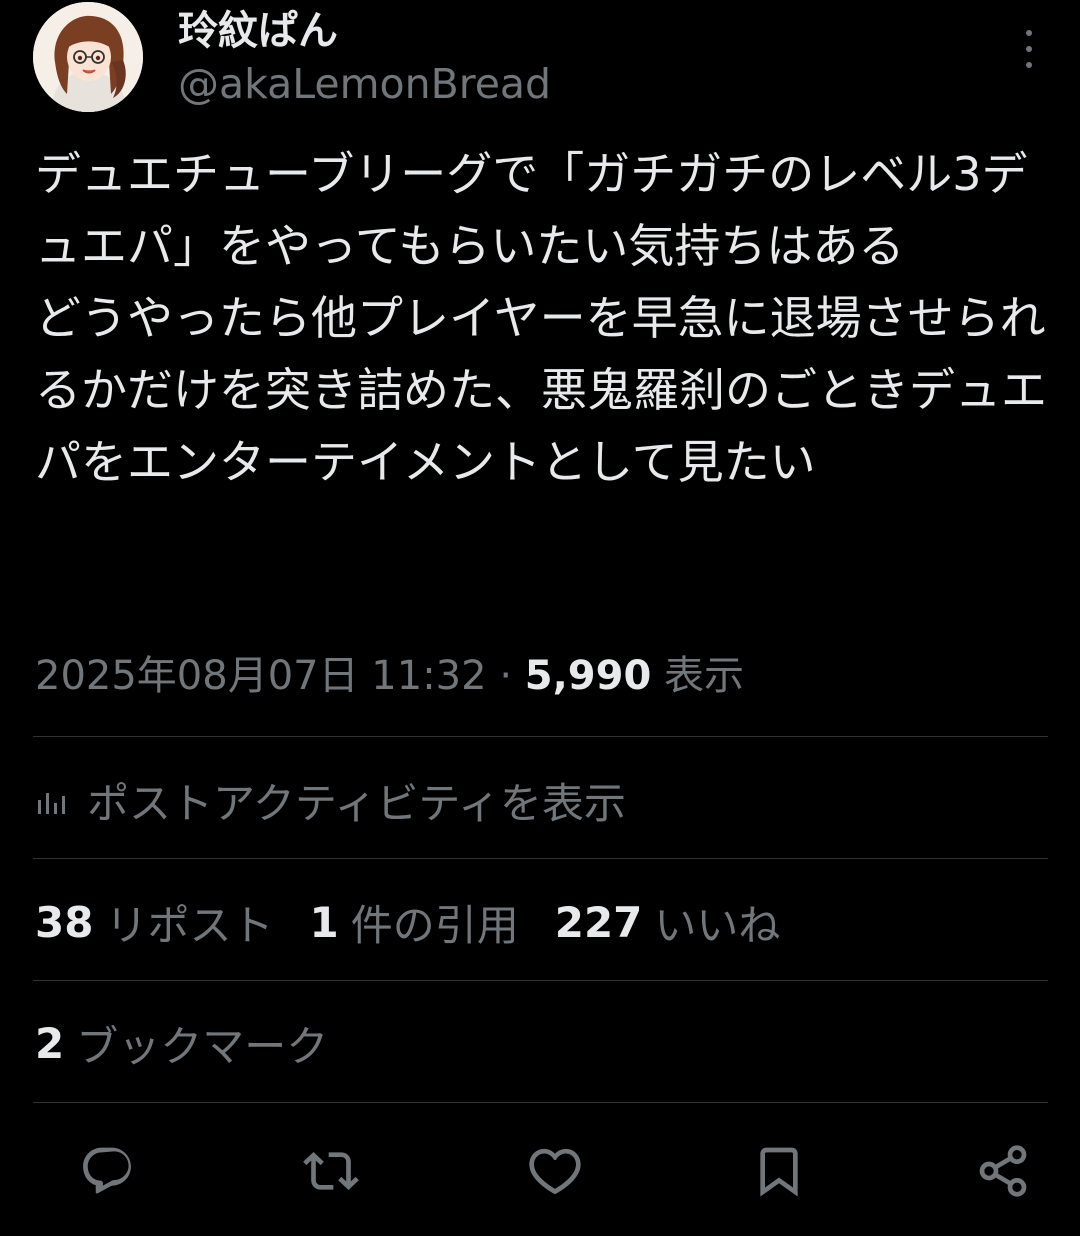 The width and height of the screenshot is (1080, 1236). I want to click on post-activity-label: ポストアクティビティを表示, so click(356, 803).